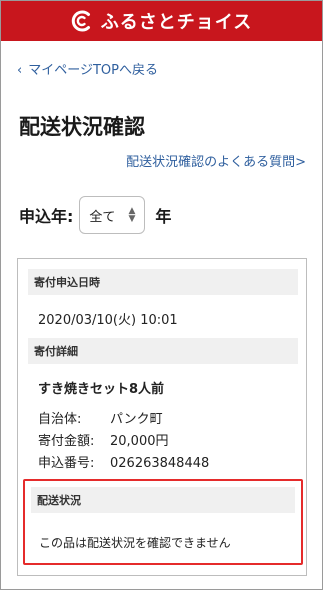 The image size is (323, 590). I want to click on municipality-label: 自治体:, so click(60, 419).